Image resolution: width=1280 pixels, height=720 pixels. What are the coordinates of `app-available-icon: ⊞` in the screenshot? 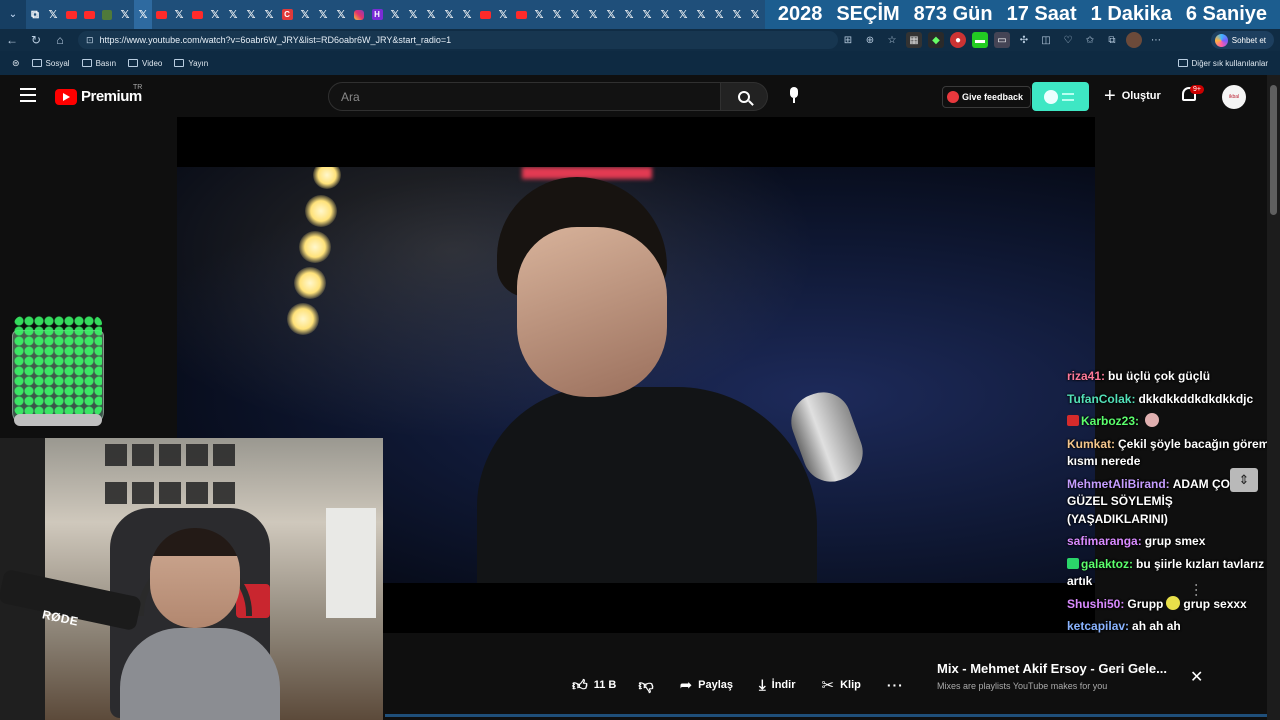 It's located at (848, 40).